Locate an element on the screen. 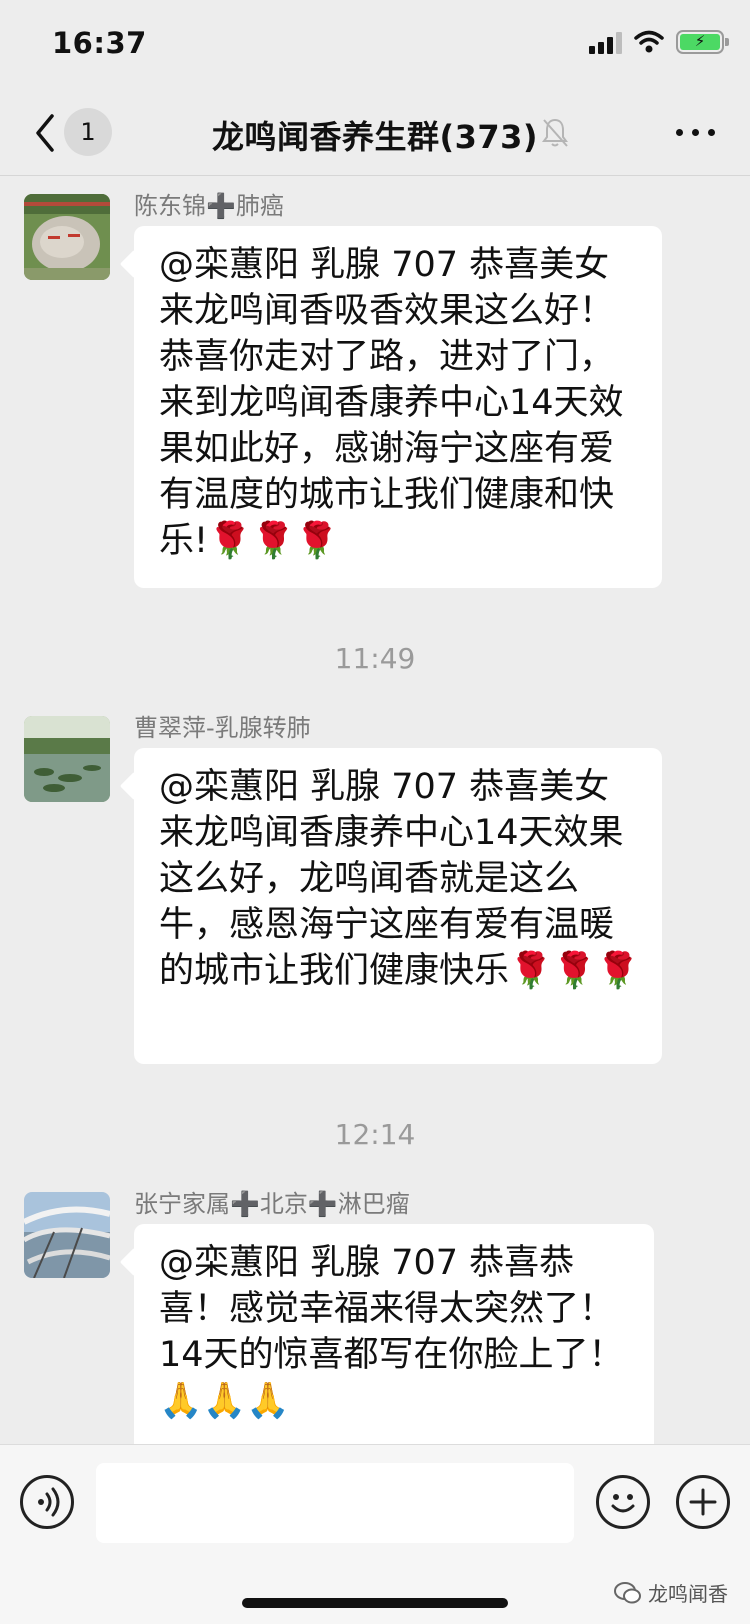  smiley-icon is located at coordinates (623, 1503).